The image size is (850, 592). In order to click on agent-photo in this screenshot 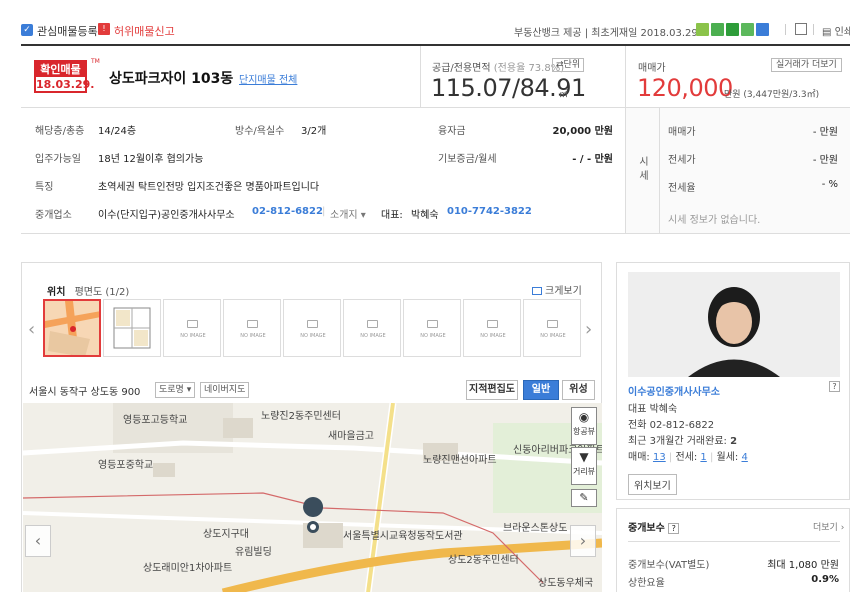, I will do `click(734, 324)`.